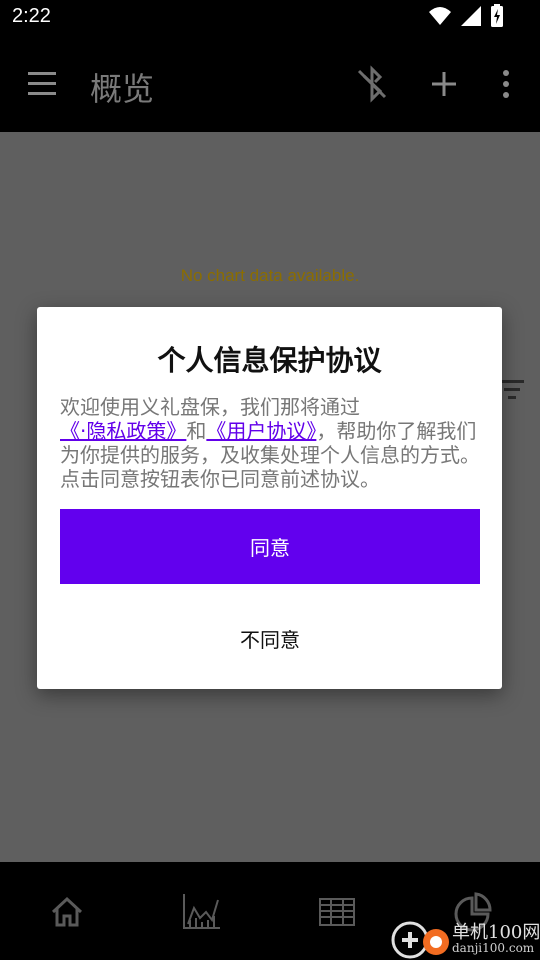 The image size is (540, 960). I want to click on privacy-policy-link: 《·隐私政策》, so click(123, 431).